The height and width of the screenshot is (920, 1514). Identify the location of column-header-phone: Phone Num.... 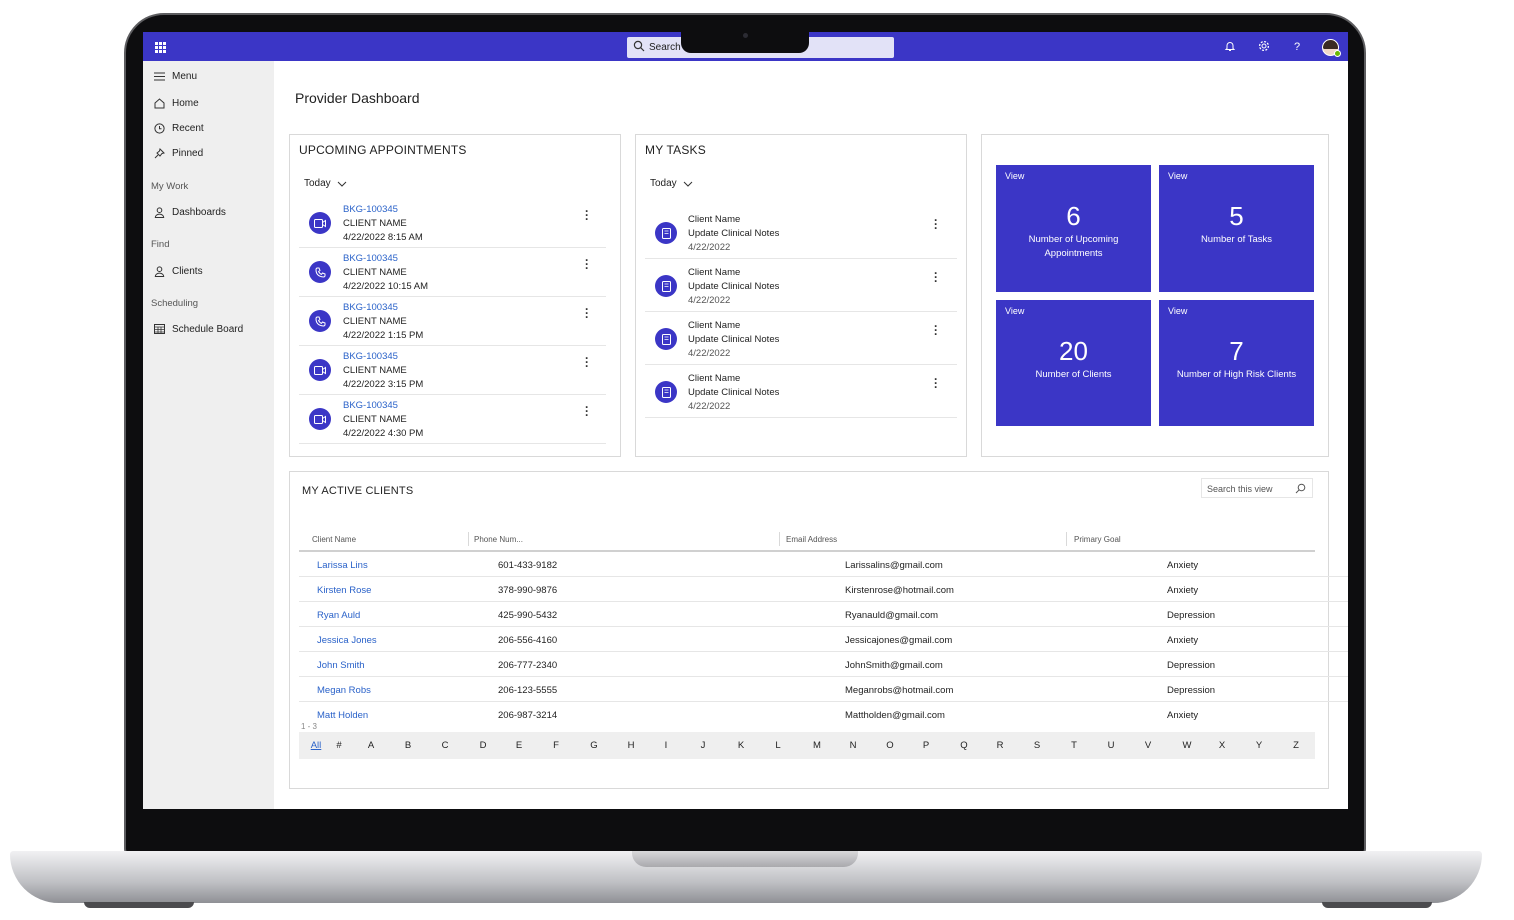
(498, 539).